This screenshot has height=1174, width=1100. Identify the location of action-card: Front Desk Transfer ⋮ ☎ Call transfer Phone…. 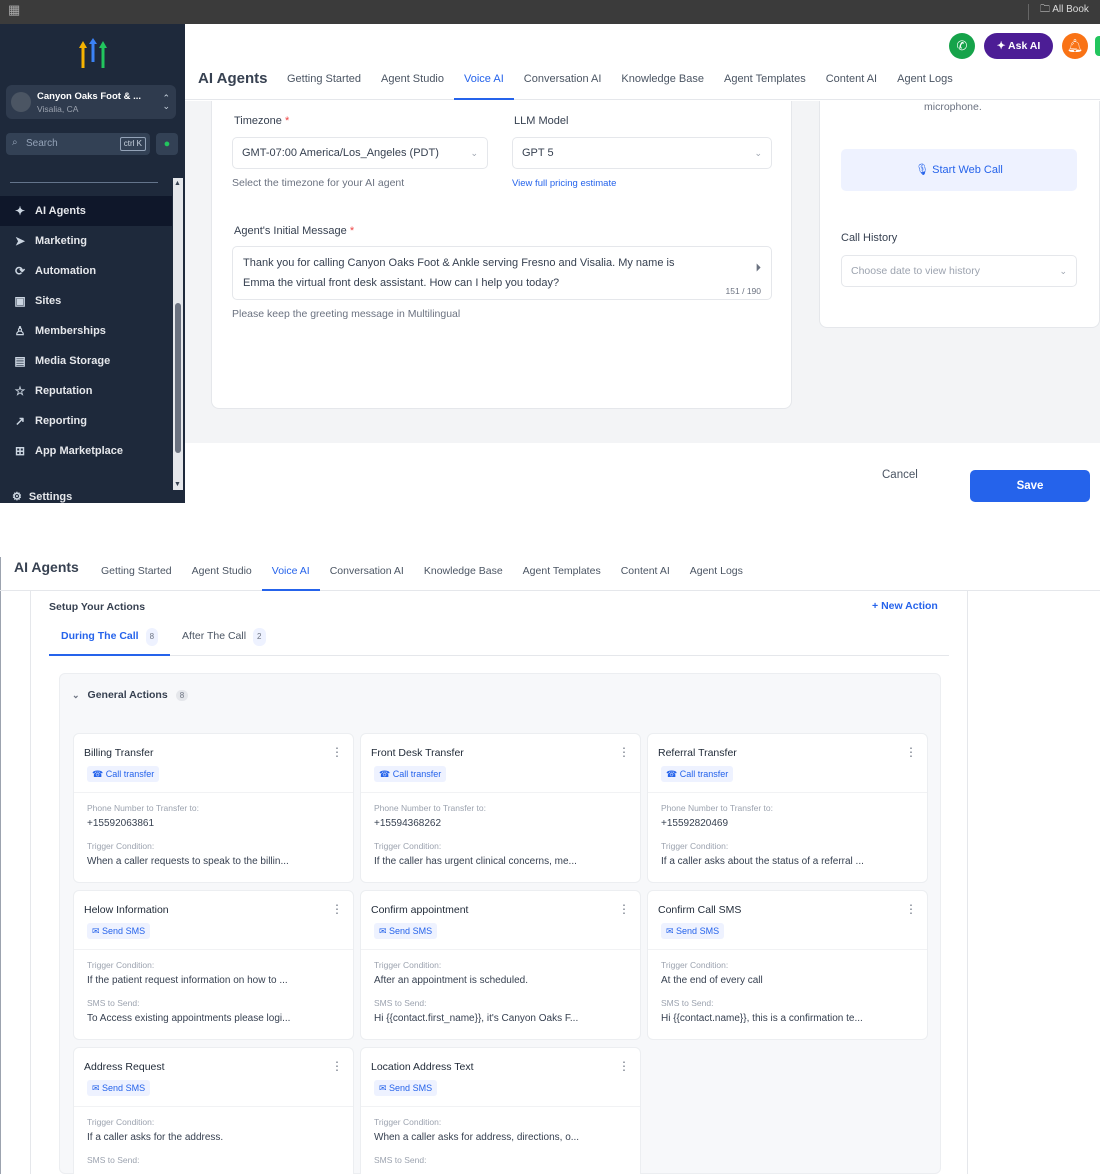
(500, 808).